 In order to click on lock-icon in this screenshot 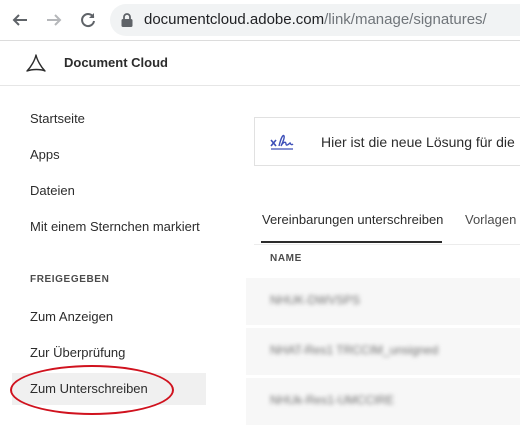, I will do `click(127, 20)`.